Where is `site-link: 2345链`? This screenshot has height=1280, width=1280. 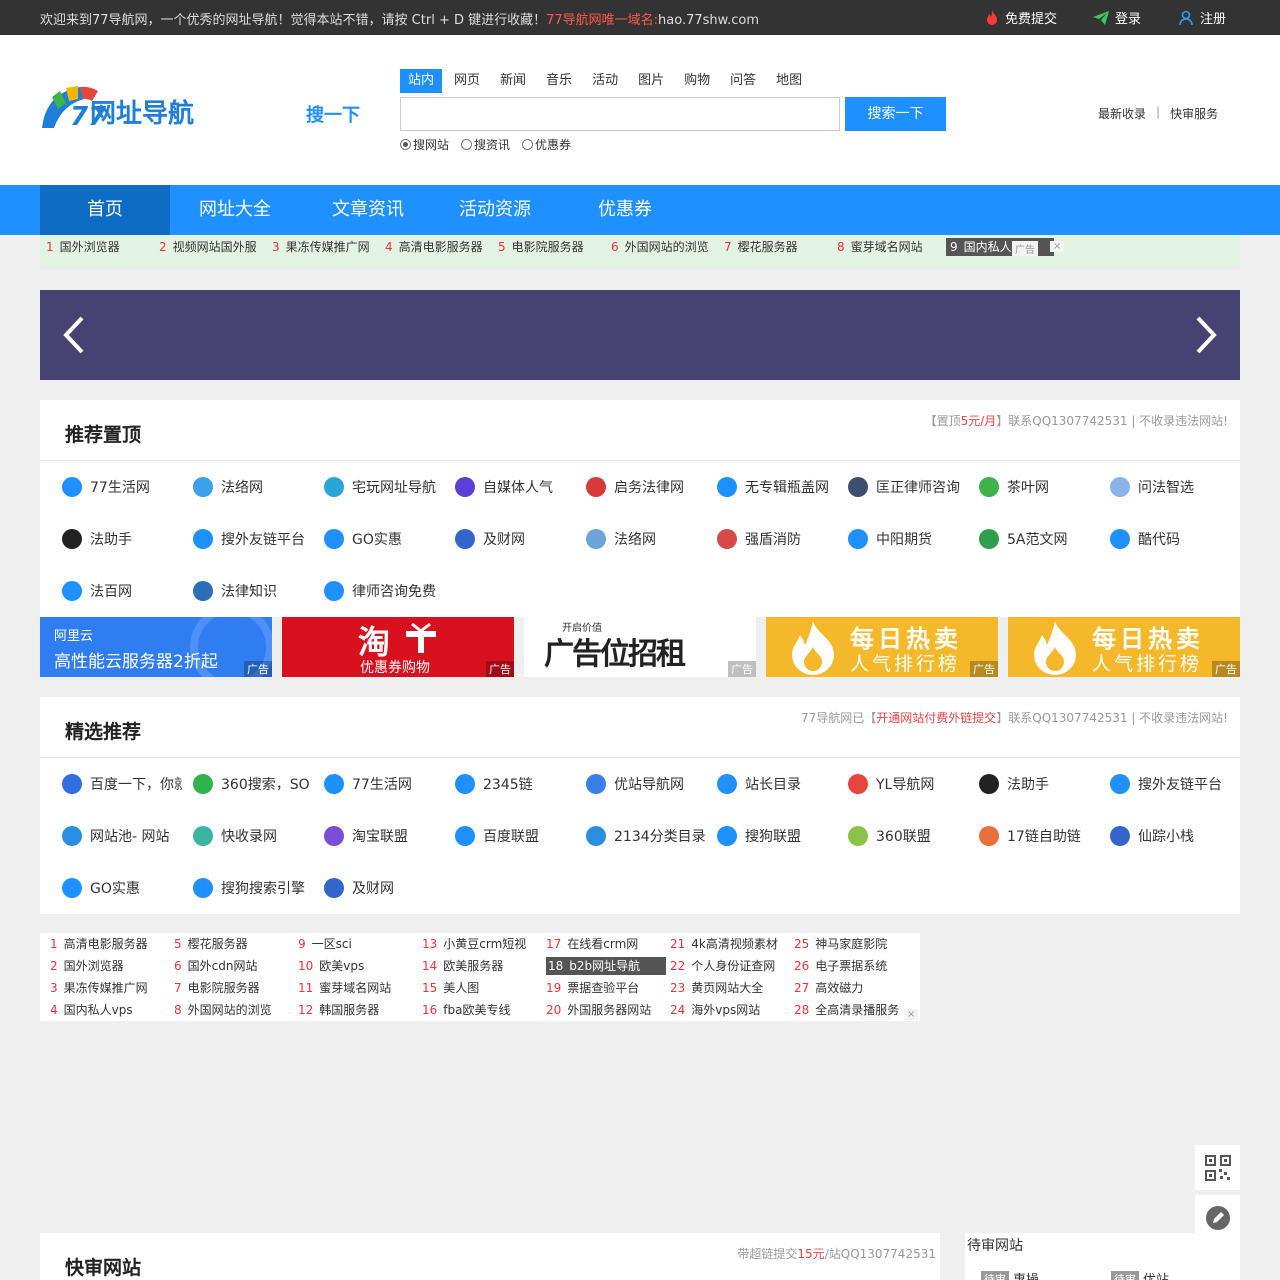 site-link: 2345链 is located at coordinates (515, 784).